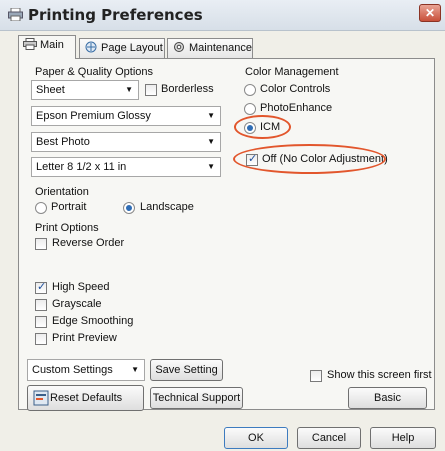  Describe the element at coordinates (63, 142) in the screenshot. I see `quality-value: Best Photo` at that location.